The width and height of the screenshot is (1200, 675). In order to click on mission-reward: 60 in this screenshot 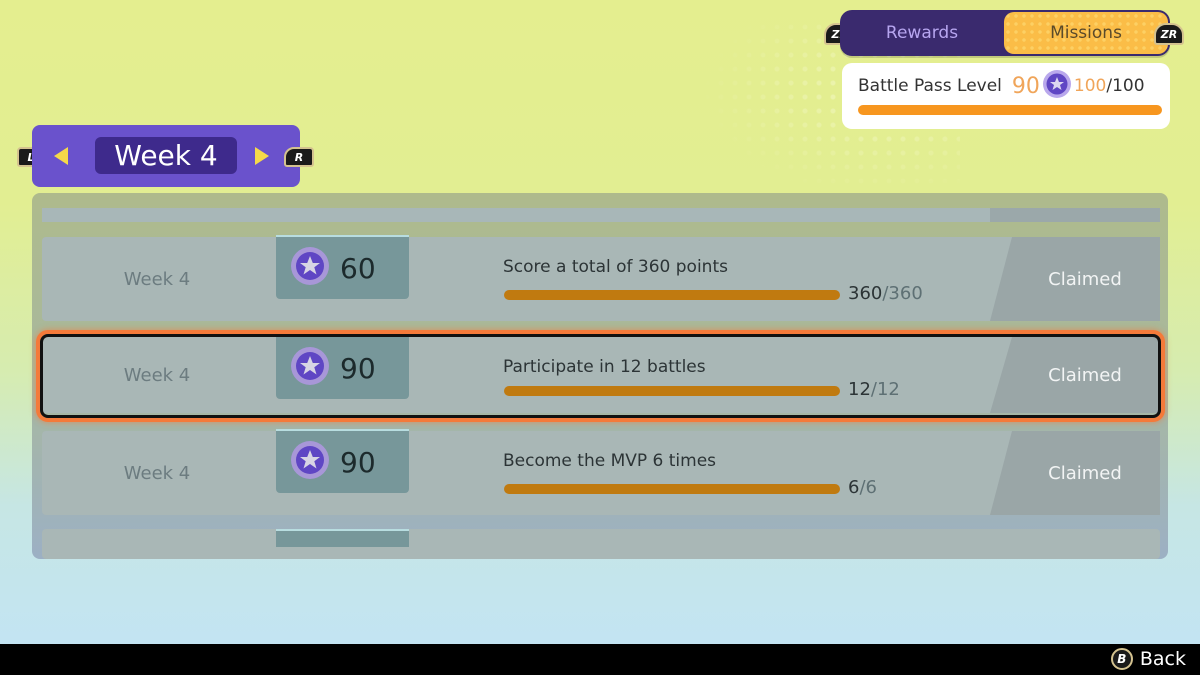, I will do `click(342, 267)`.